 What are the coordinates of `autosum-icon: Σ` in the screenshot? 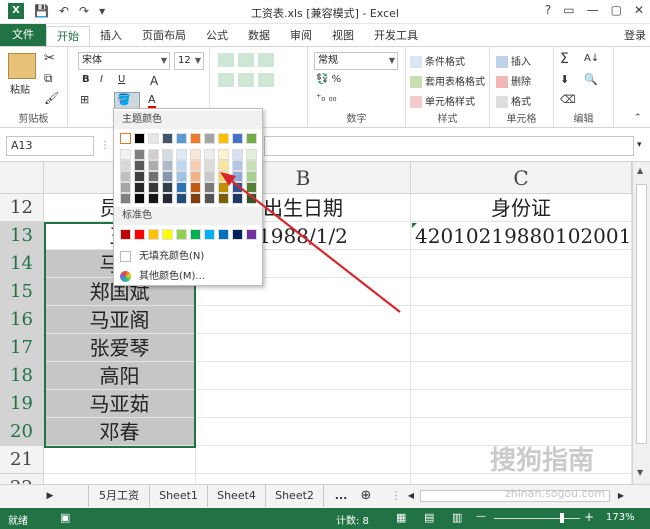 It's located at (564, 59).